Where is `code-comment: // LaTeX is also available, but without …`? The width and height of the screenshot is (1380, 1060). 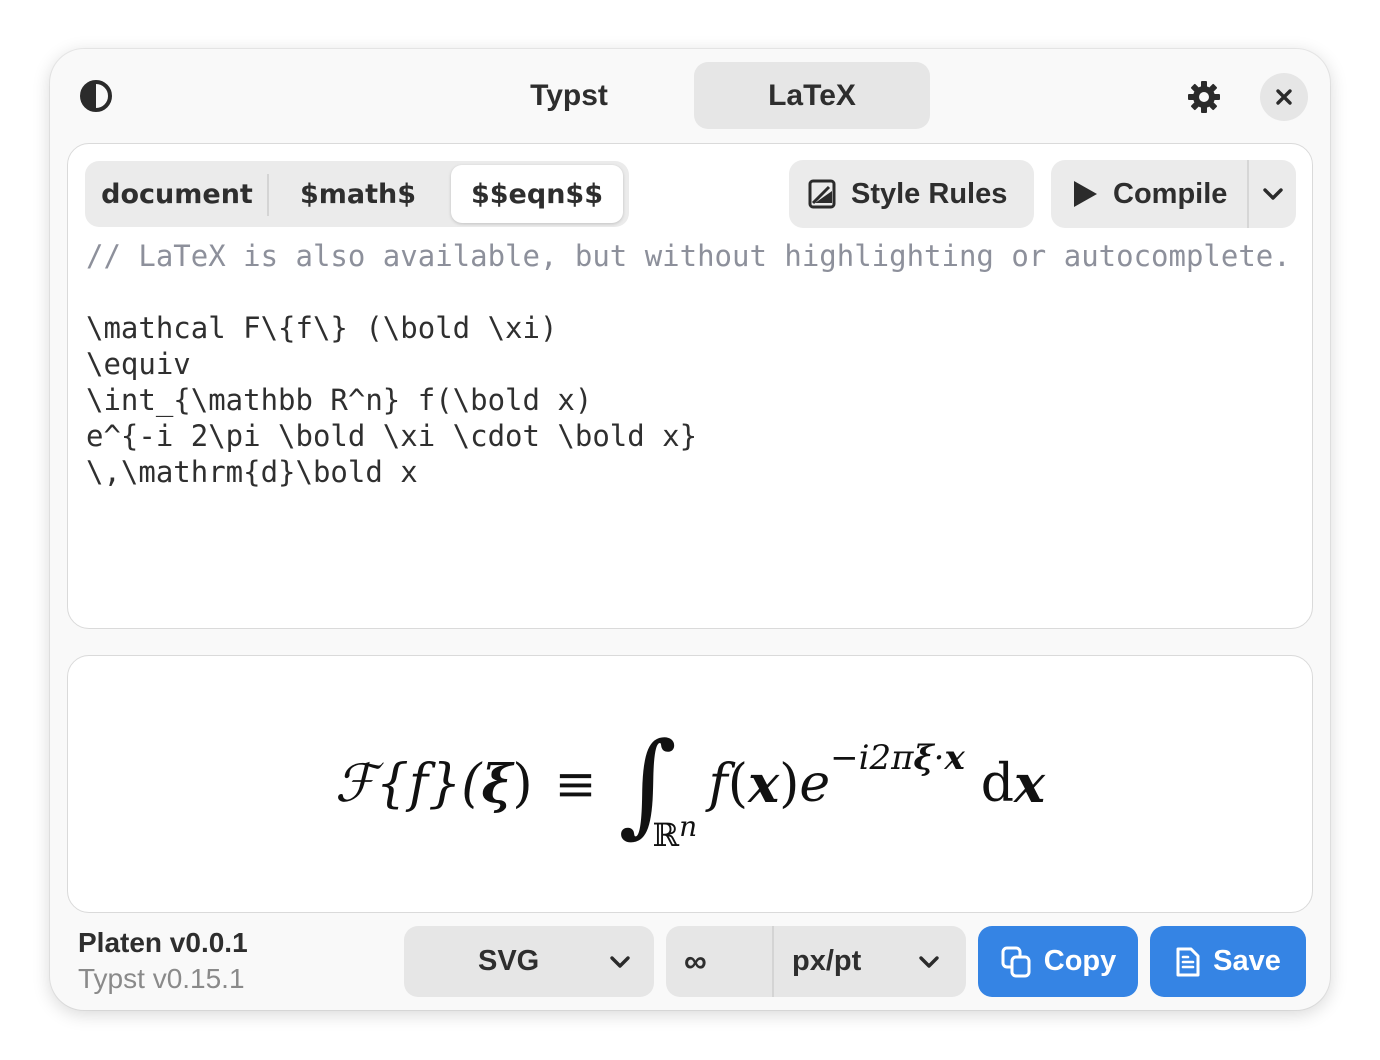 code-comment: // LaTeX is also available, but without … is located at coordinates (688, 256).